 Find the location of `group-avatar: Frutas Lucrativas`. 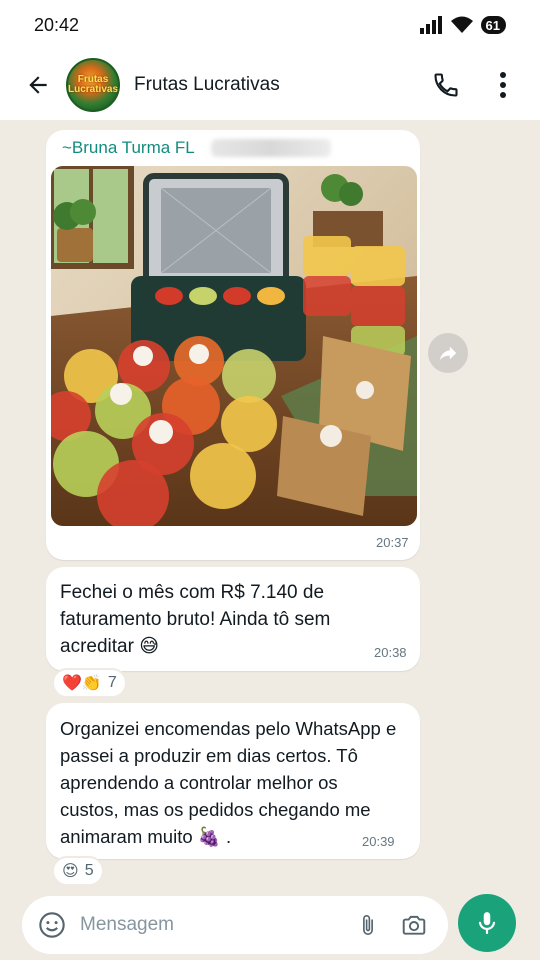

group-avatar: Frutas Lucrativas is located at coordinates (93, 85).